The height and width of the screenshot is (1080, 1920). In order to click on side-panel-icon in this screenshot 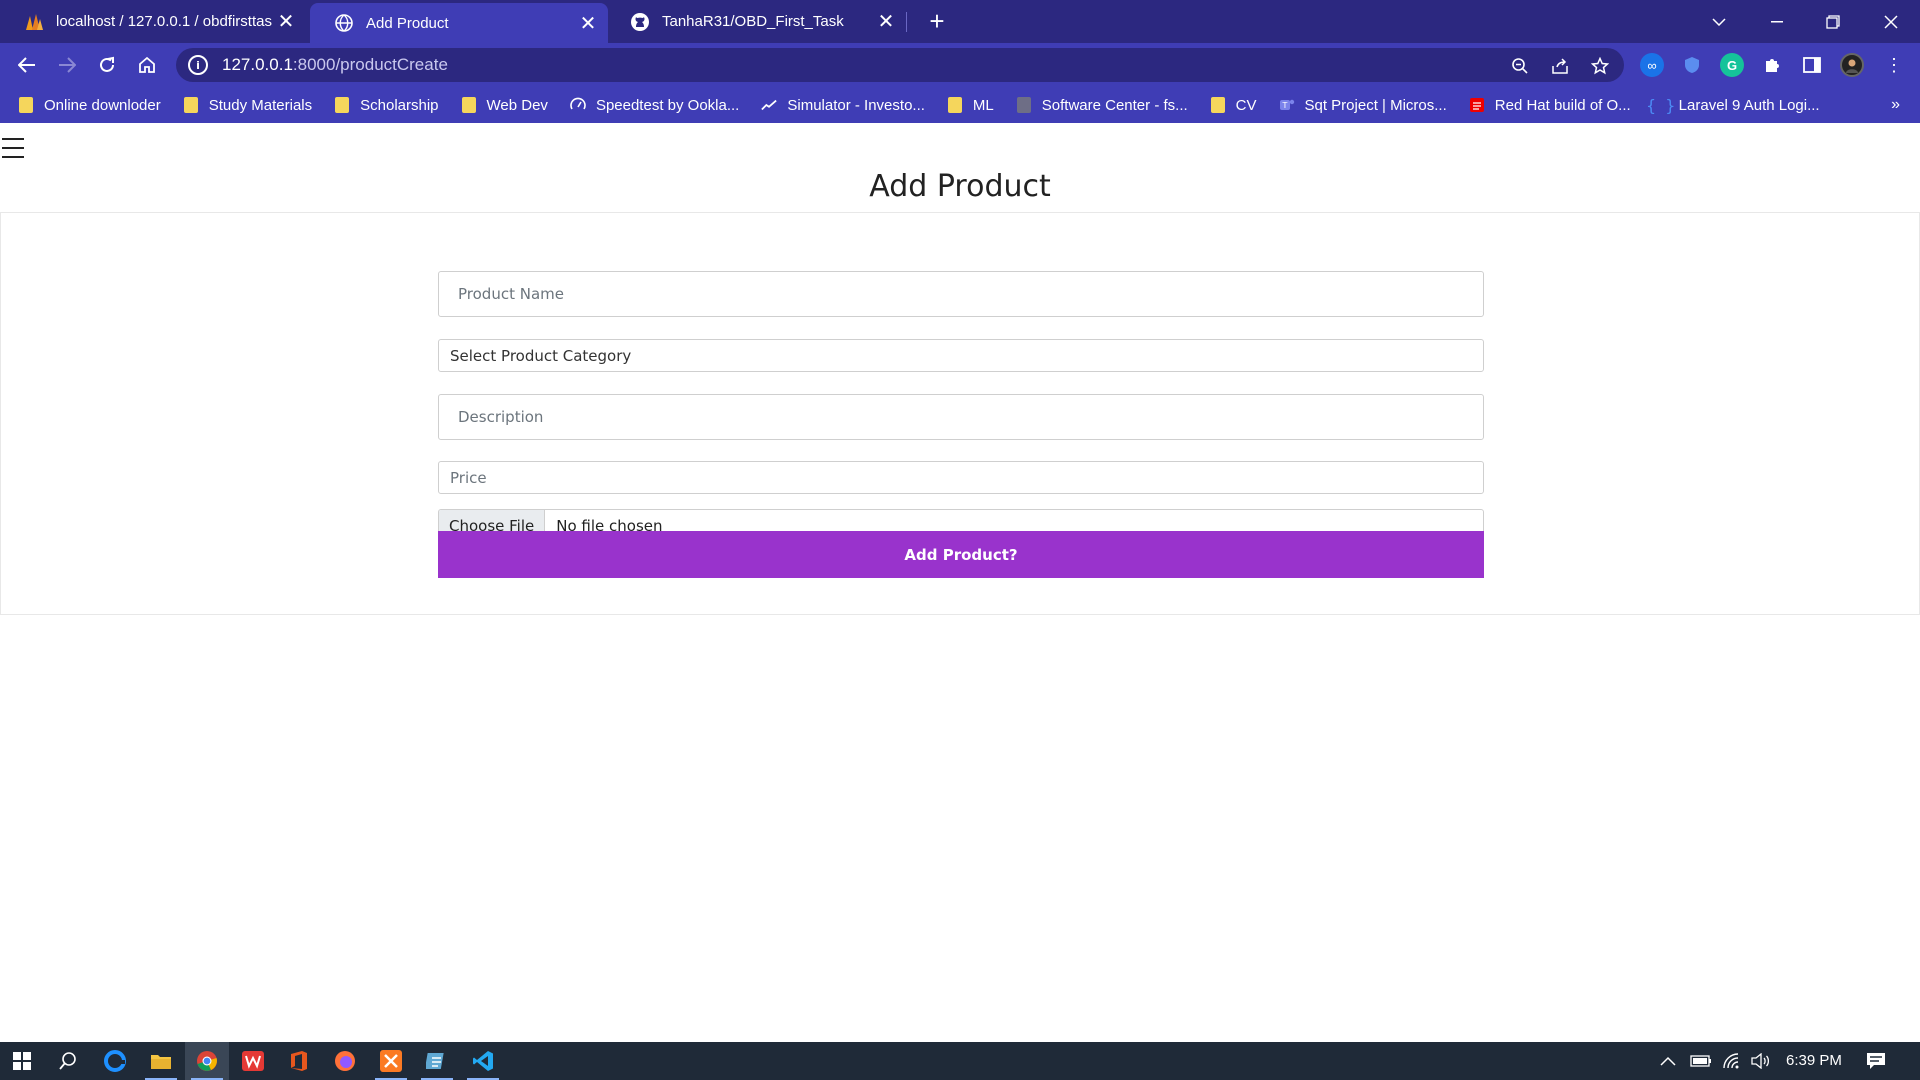, I will do `click(1812, 65)`.